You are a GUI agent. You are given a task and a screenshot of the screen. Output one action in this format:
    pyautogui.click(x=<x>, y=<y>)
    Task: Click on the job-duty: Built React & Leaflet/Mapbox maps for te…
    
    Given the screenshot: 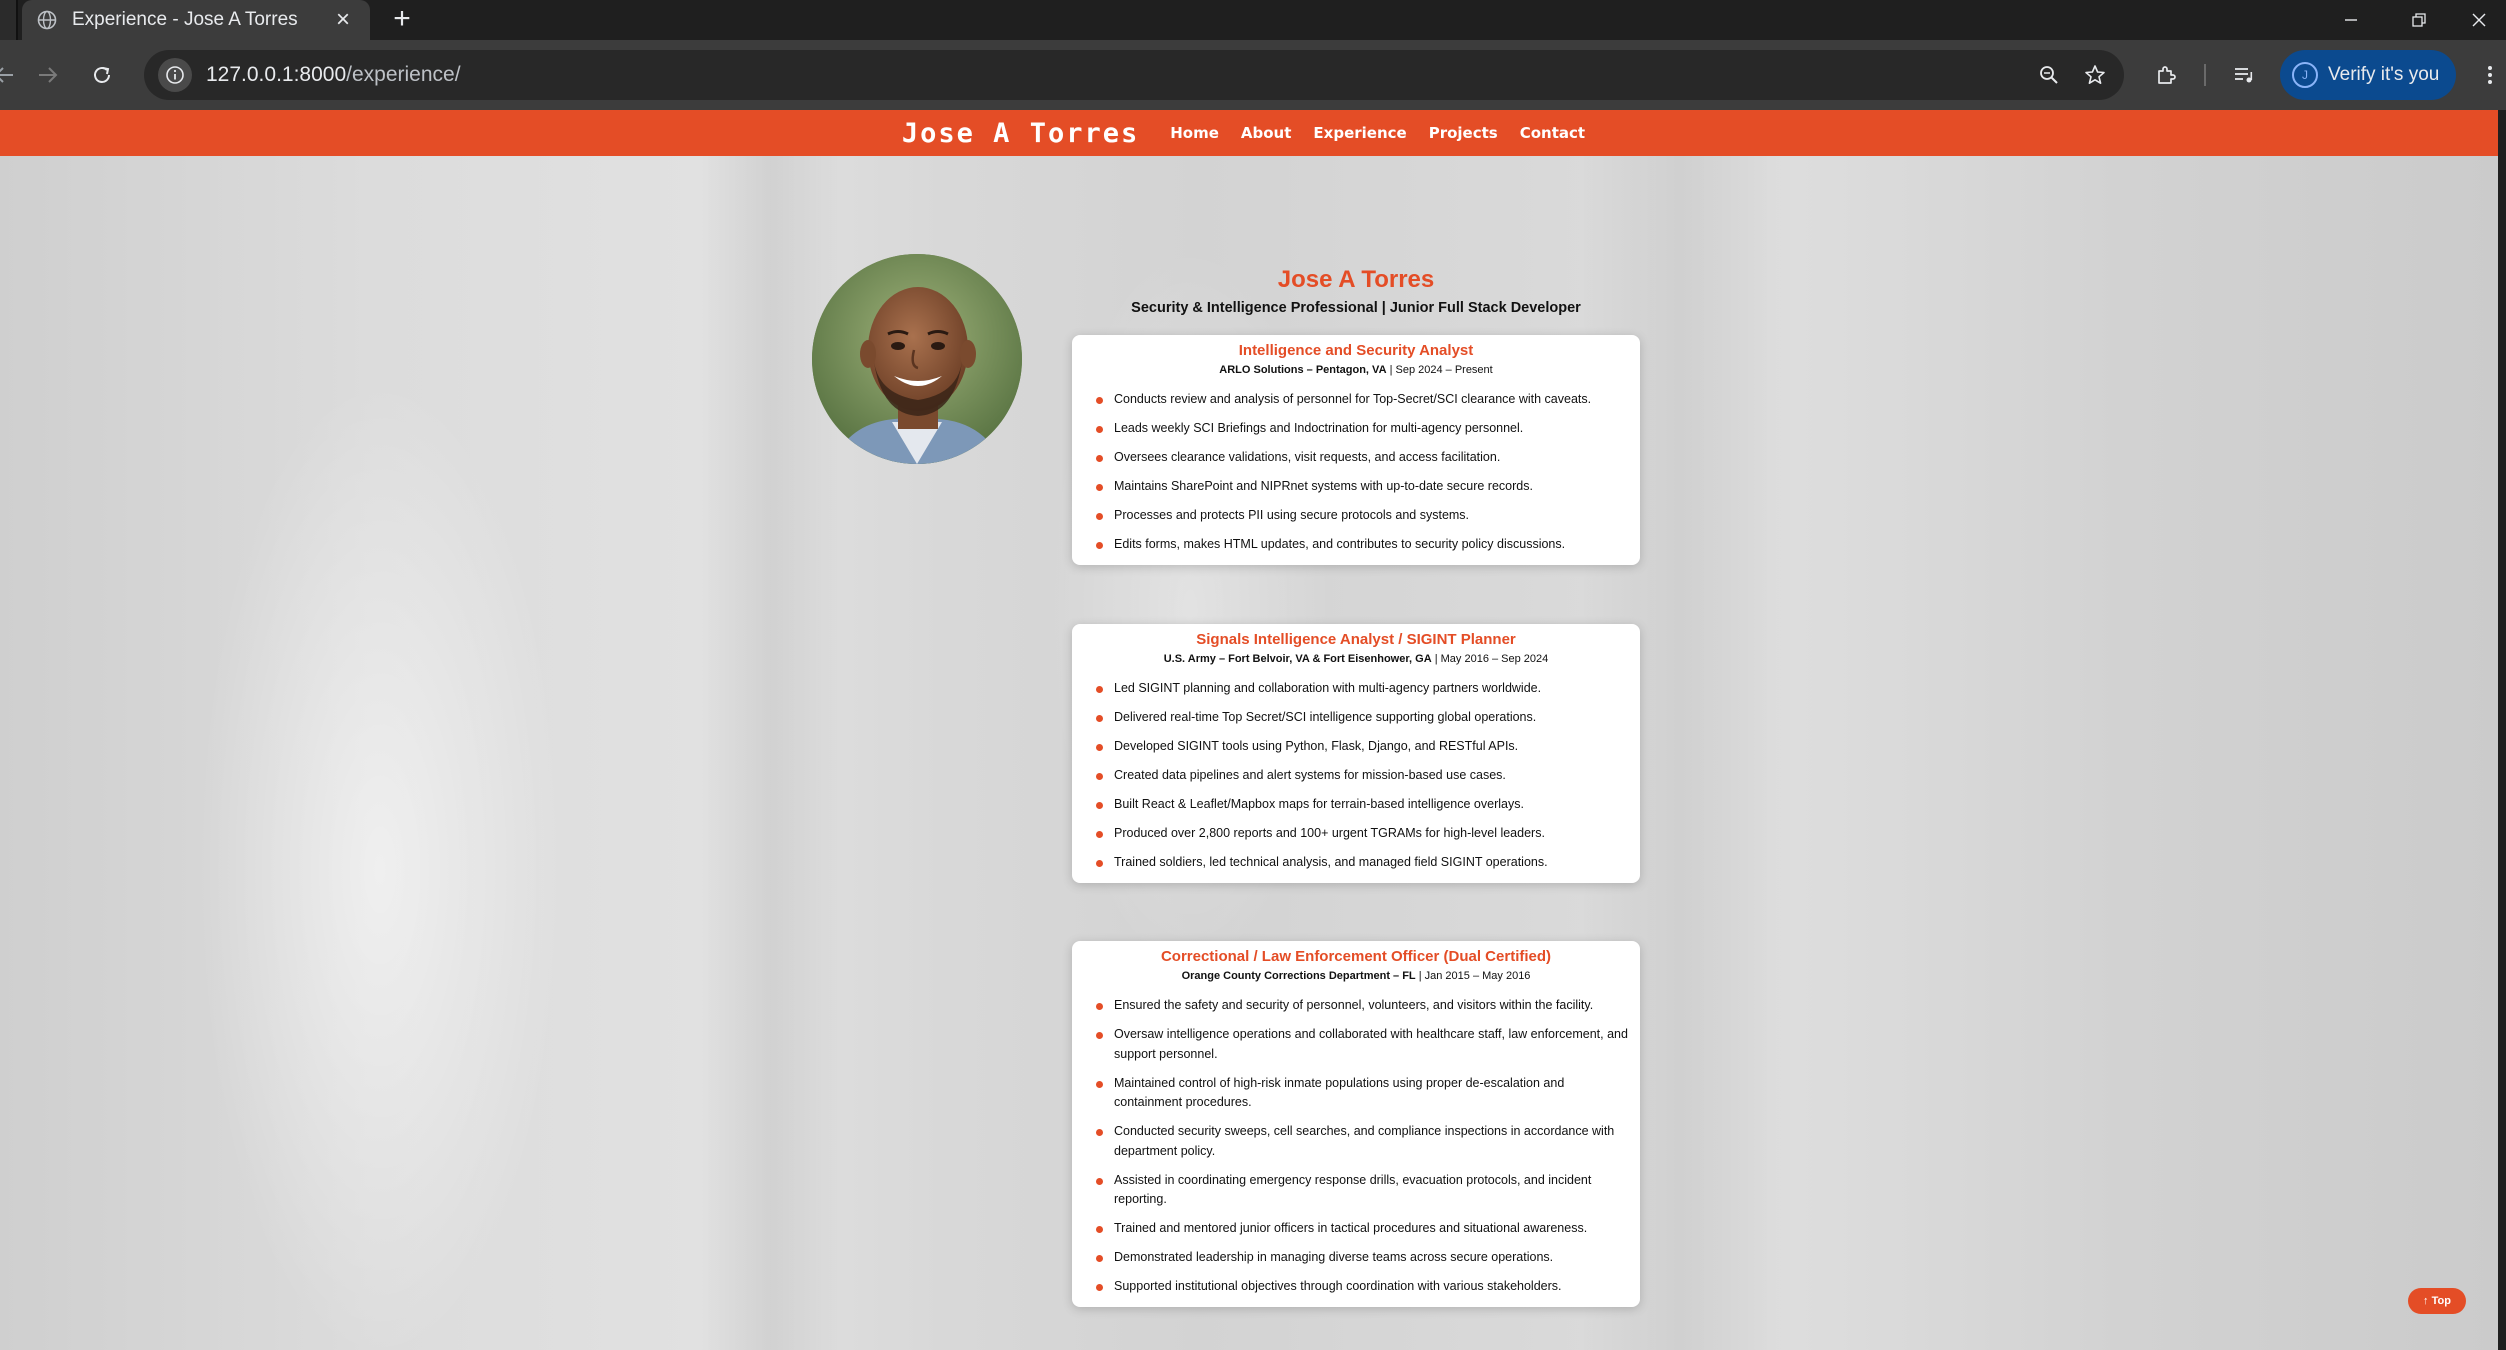 What is the action you would take?
    pyautogui.click(x=1356, y=805)
    